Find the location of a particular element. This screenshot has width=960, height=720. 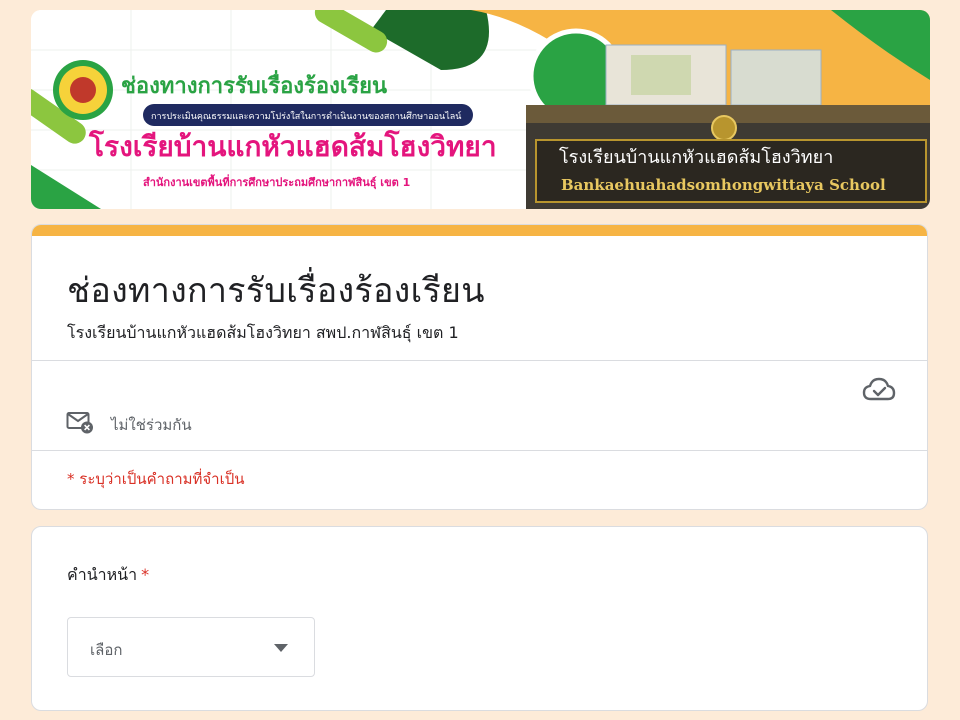

banner-channel-title: ช่องทางการรับเรื่องร้องเรียน is located at coordinates (254, 84).